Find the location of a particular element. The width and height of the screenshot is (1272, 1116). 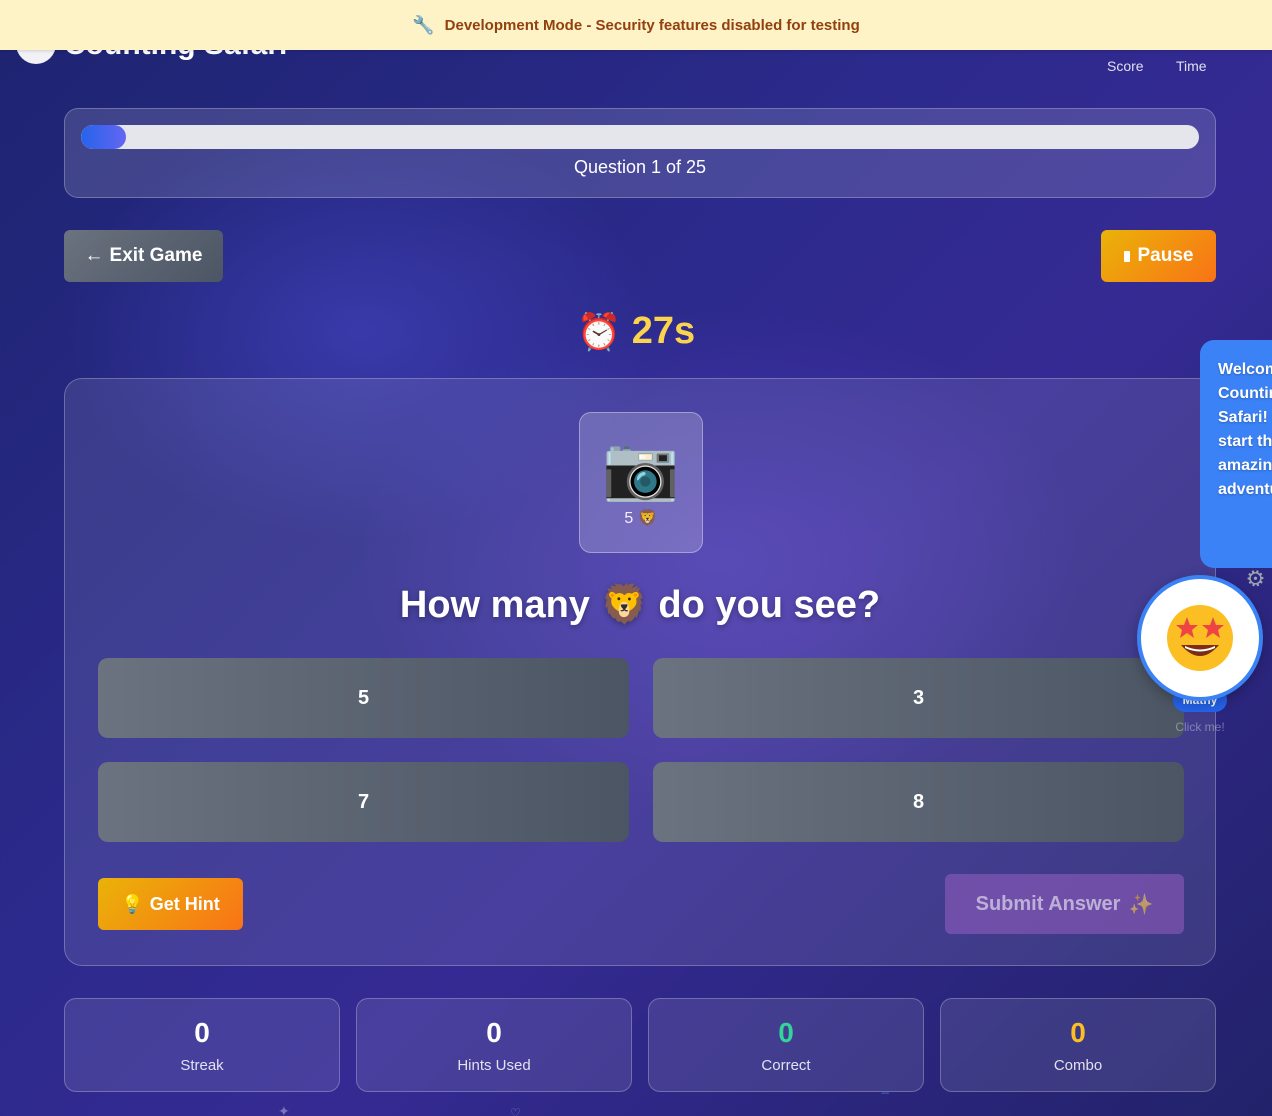

countdown-timer: ⏰ 27s is located at coordinates (636, 331).